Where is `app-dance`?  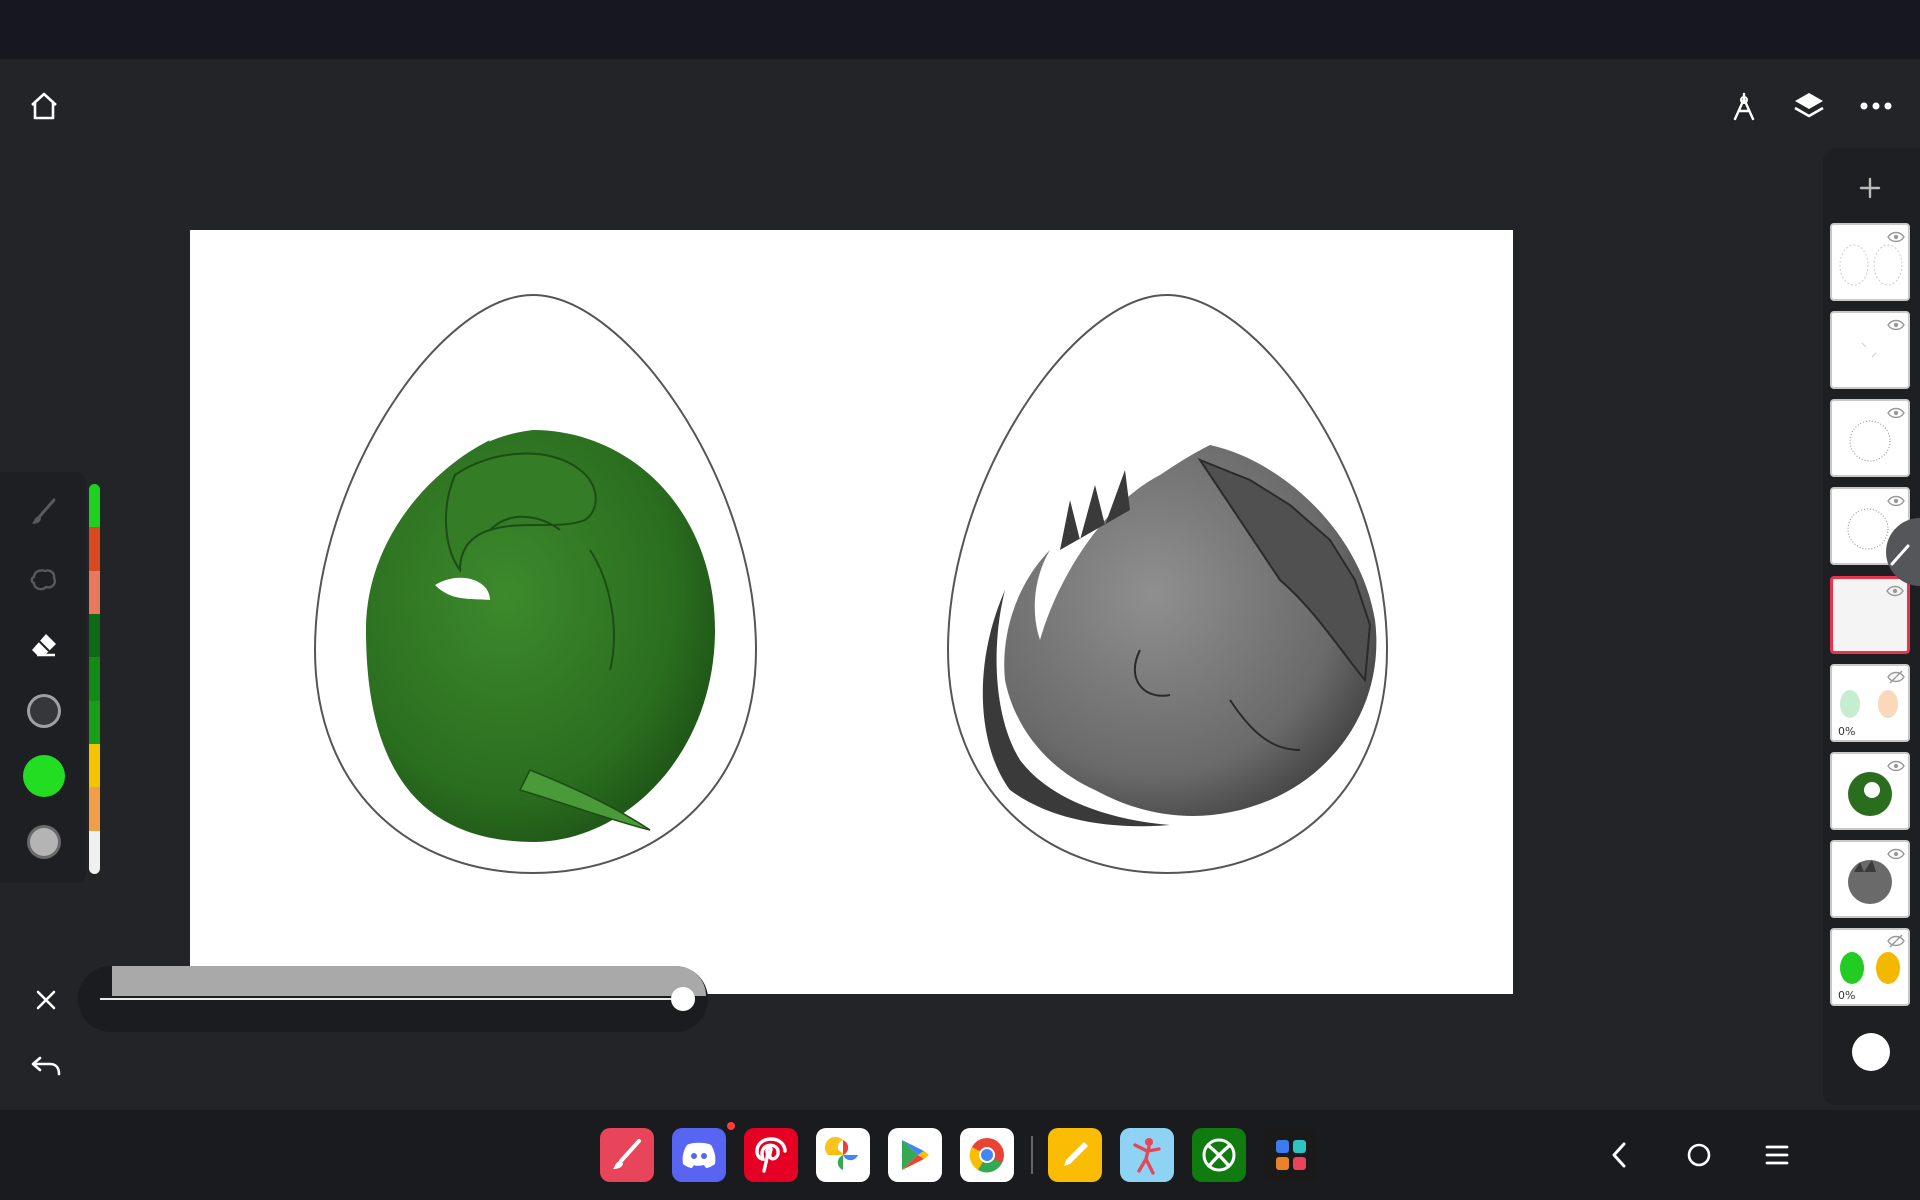 app-dance is located at coordinates (1147, 1155).